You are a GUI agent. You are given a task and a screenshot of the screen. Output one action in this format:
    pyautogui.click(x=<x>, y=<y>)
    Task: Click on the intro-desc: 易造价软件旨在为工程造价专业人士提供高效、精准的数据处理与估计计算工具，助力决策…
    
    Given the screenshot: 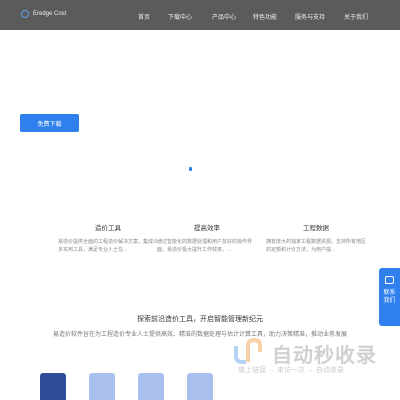 What is the action you would take?
    pyautogui.click(x=199, y=335)
    